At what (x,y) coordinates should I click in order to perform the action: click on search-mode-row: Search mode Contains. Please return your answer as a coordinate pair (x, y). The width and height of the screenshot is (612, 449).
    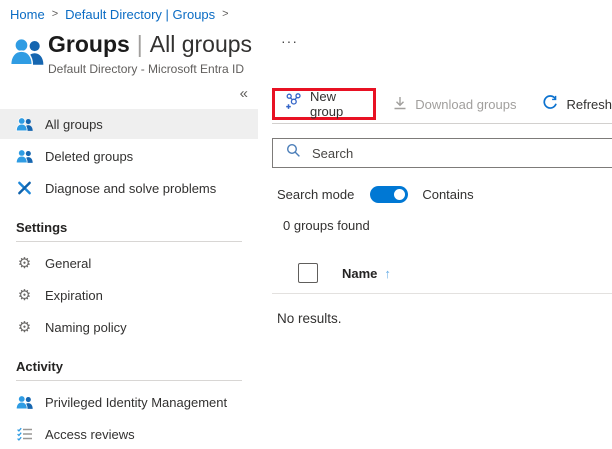
    Looking at the image, I should click on (444, 194).